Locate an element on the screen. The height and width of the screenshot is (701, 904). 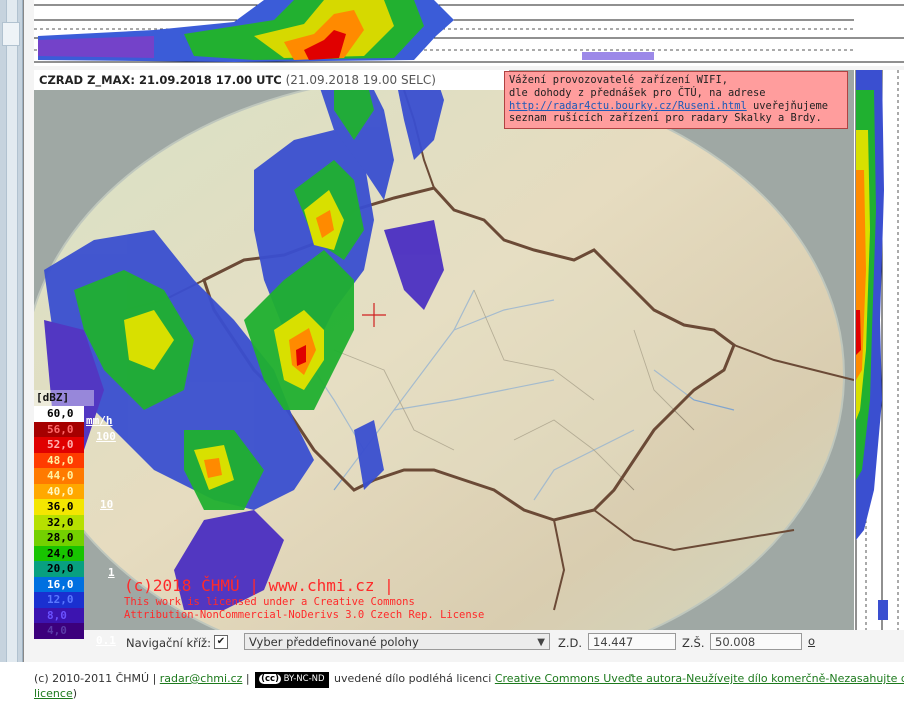
footer-close: ) is located at coordinates (75, 693).